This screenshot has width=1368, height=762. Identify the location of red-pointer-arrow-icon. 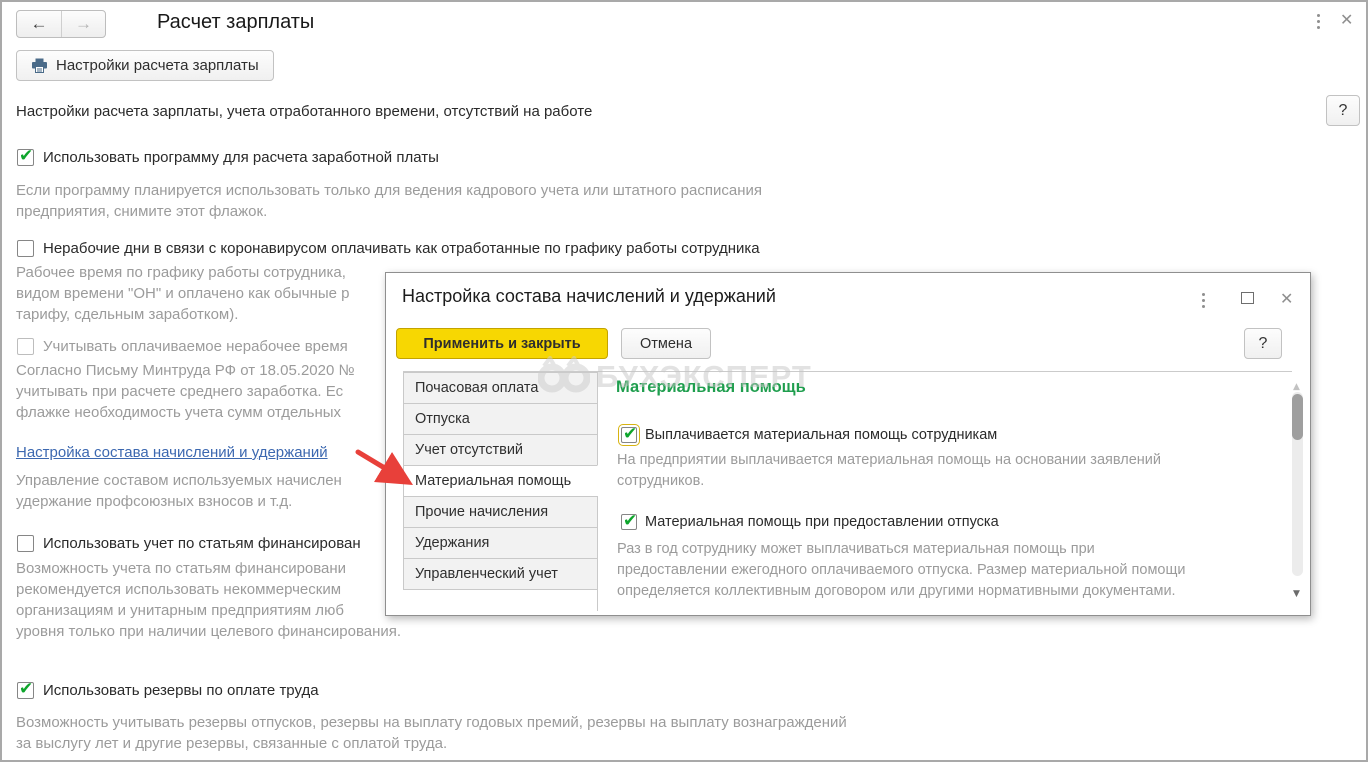
(384, 467).